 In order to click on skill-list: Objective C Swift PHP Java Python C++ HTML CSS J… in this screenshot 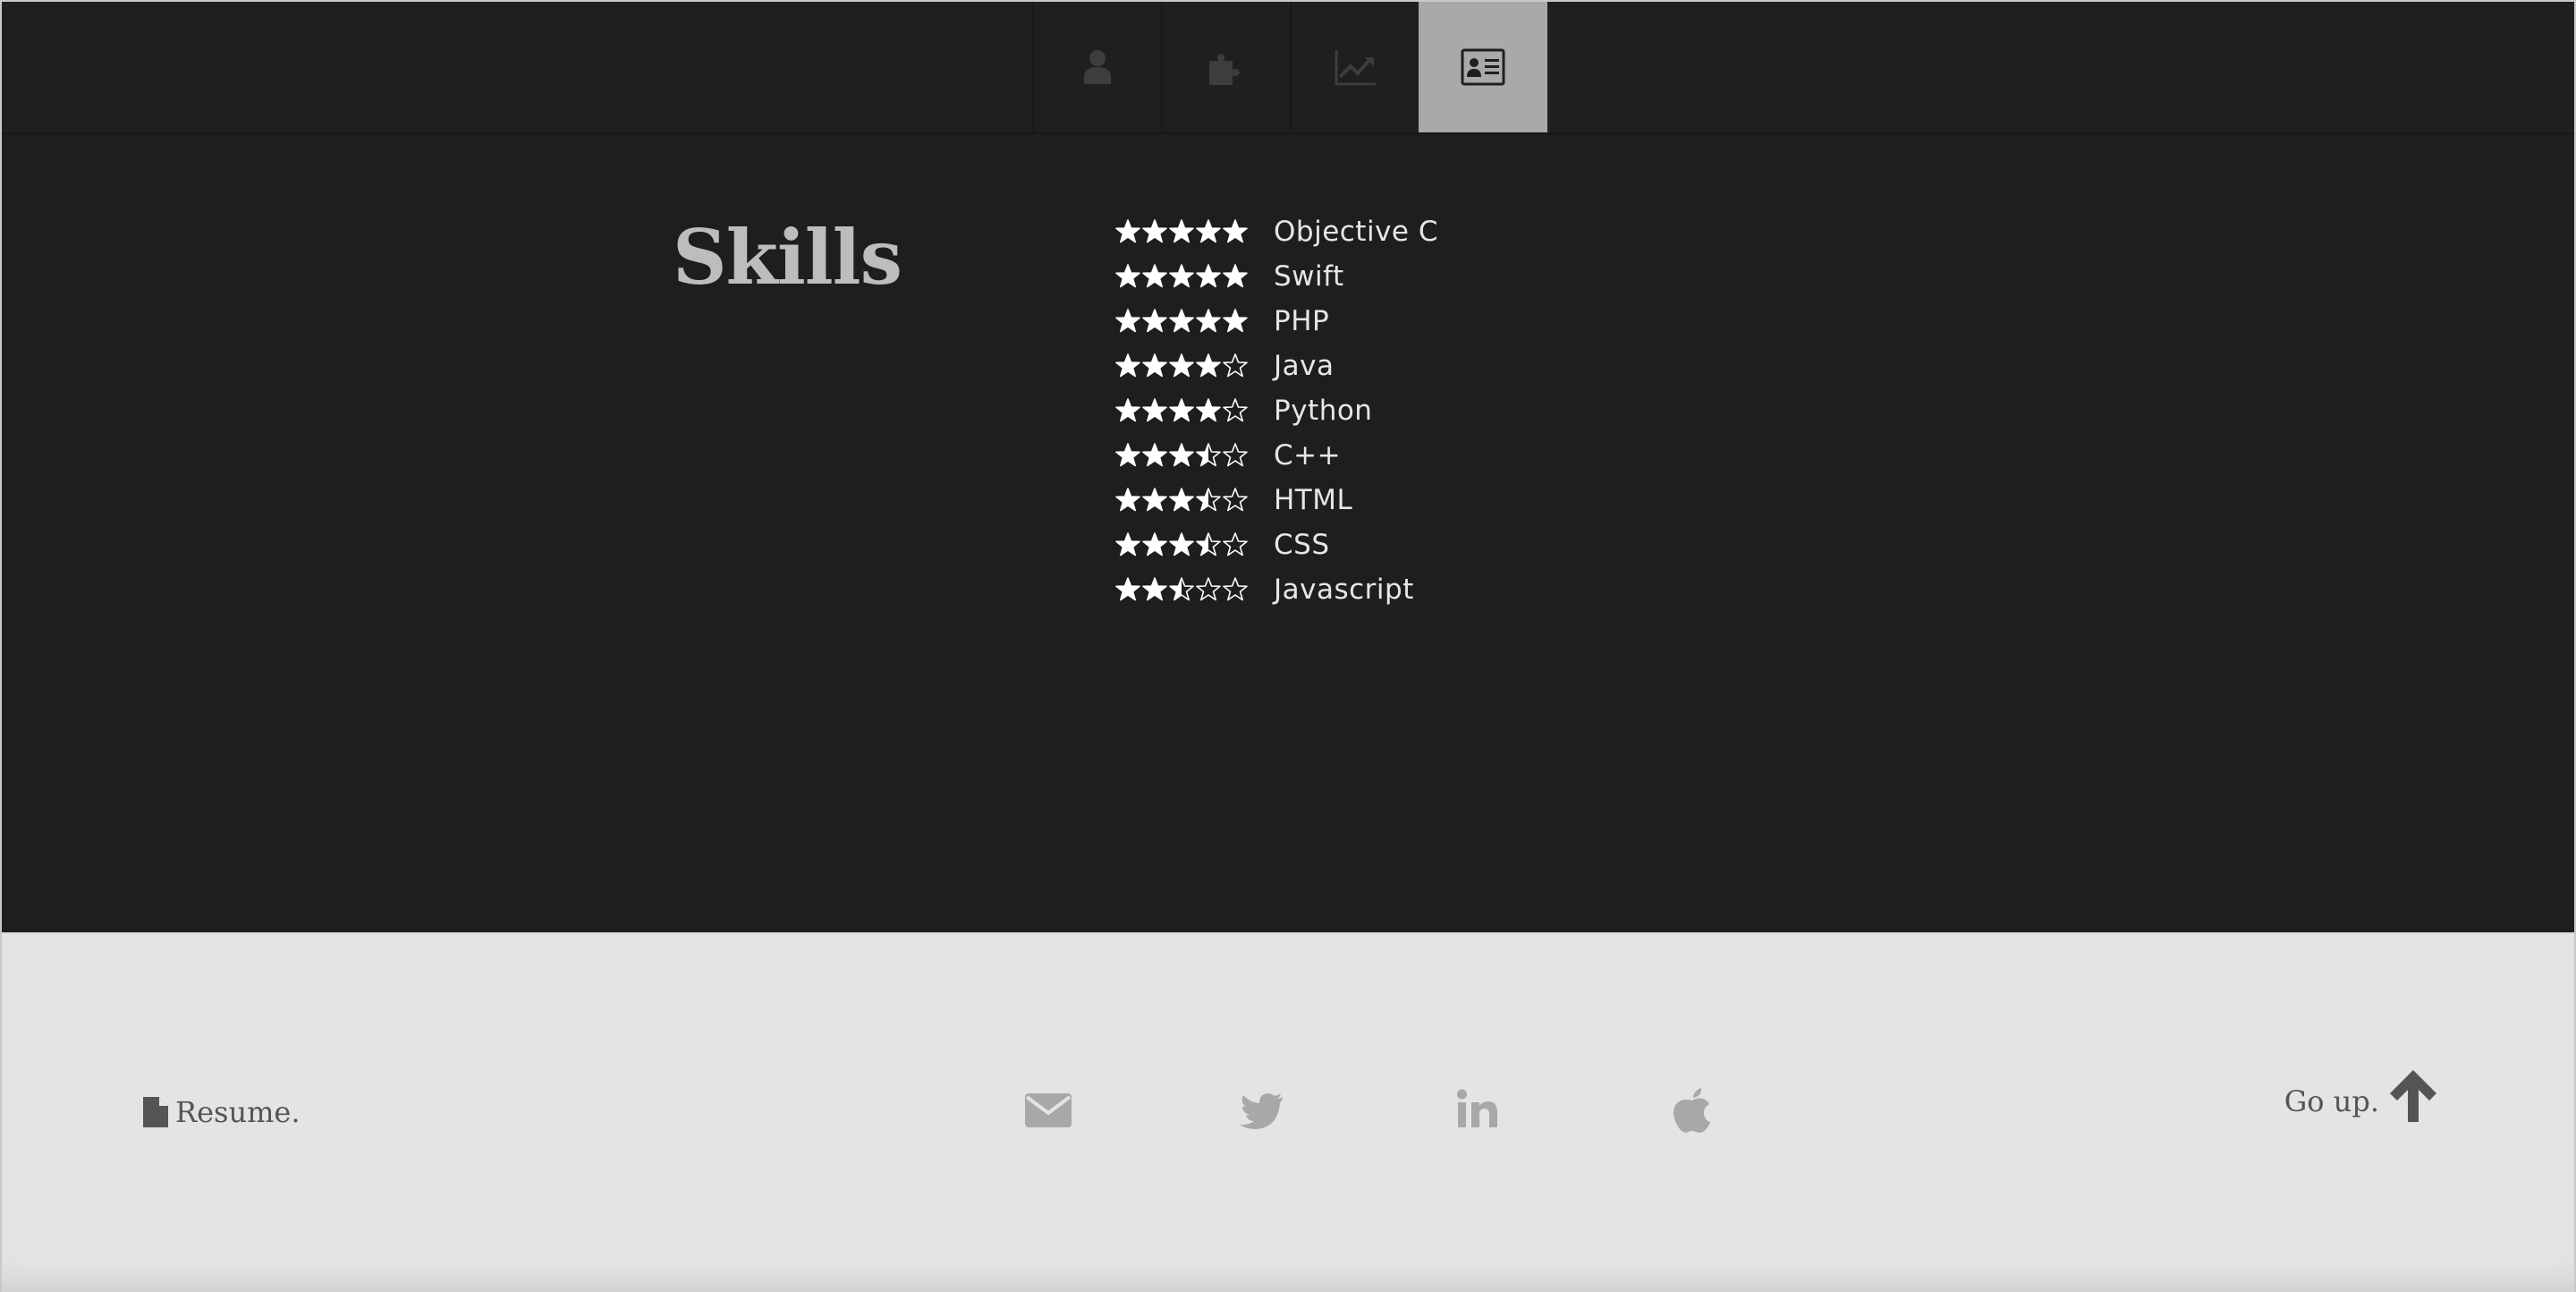, I will do `click(1276, 410)`.